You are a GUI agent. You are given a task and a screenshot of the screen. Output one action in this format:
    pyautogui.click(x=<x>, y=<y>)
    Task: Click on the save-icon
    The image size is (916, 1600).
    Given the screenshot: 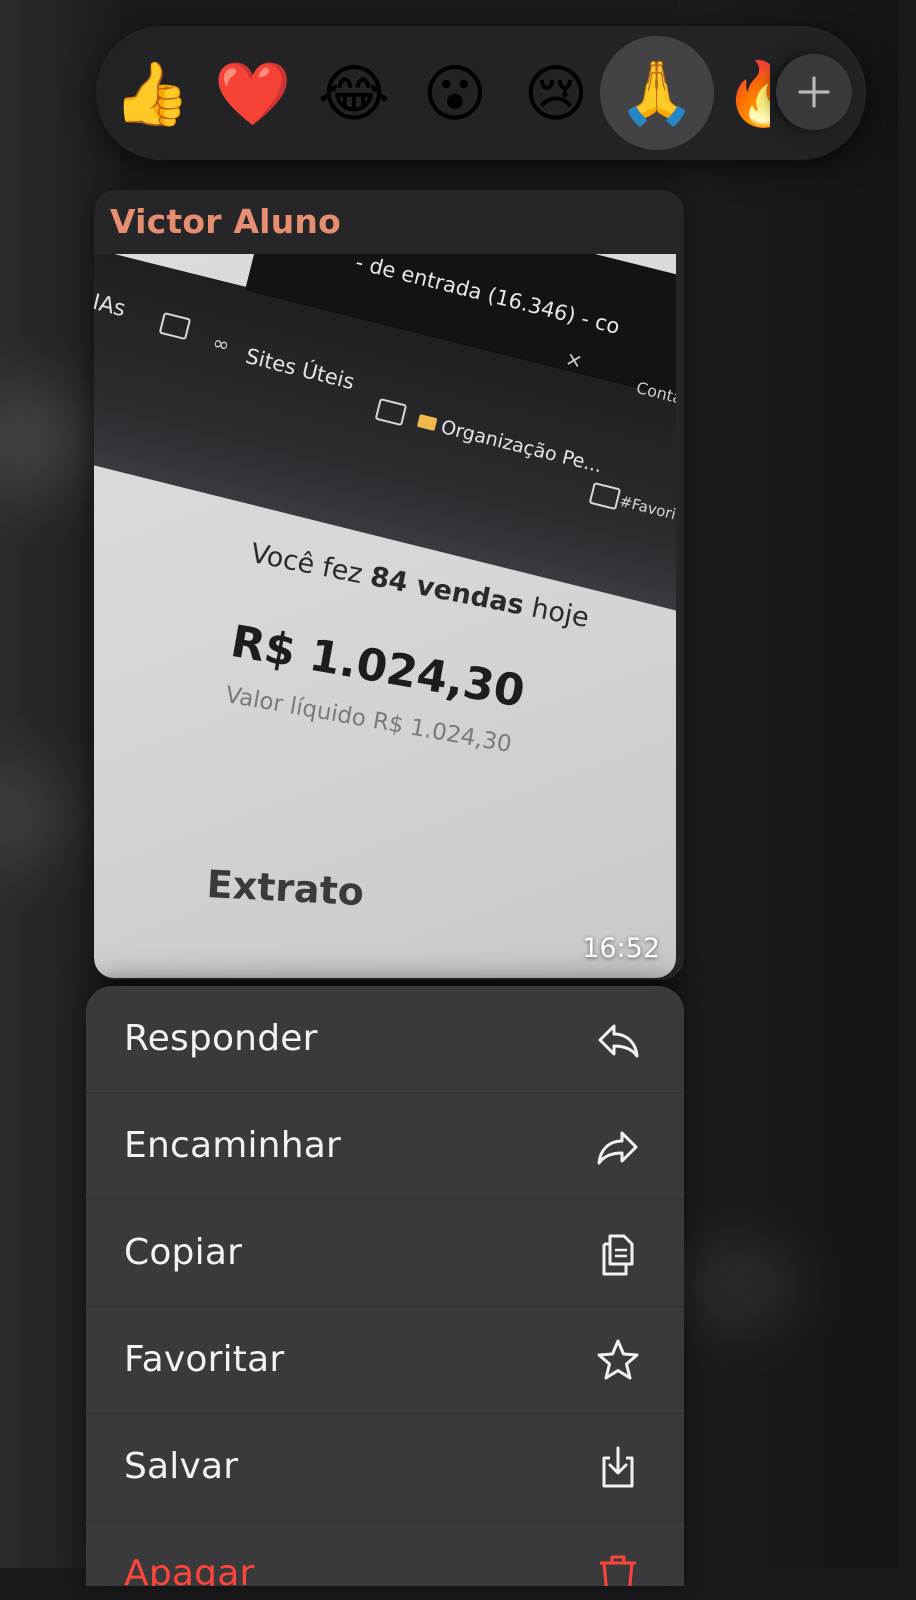 What is the action you would take?
    pyautogui.click(x=618, y=1467)
    